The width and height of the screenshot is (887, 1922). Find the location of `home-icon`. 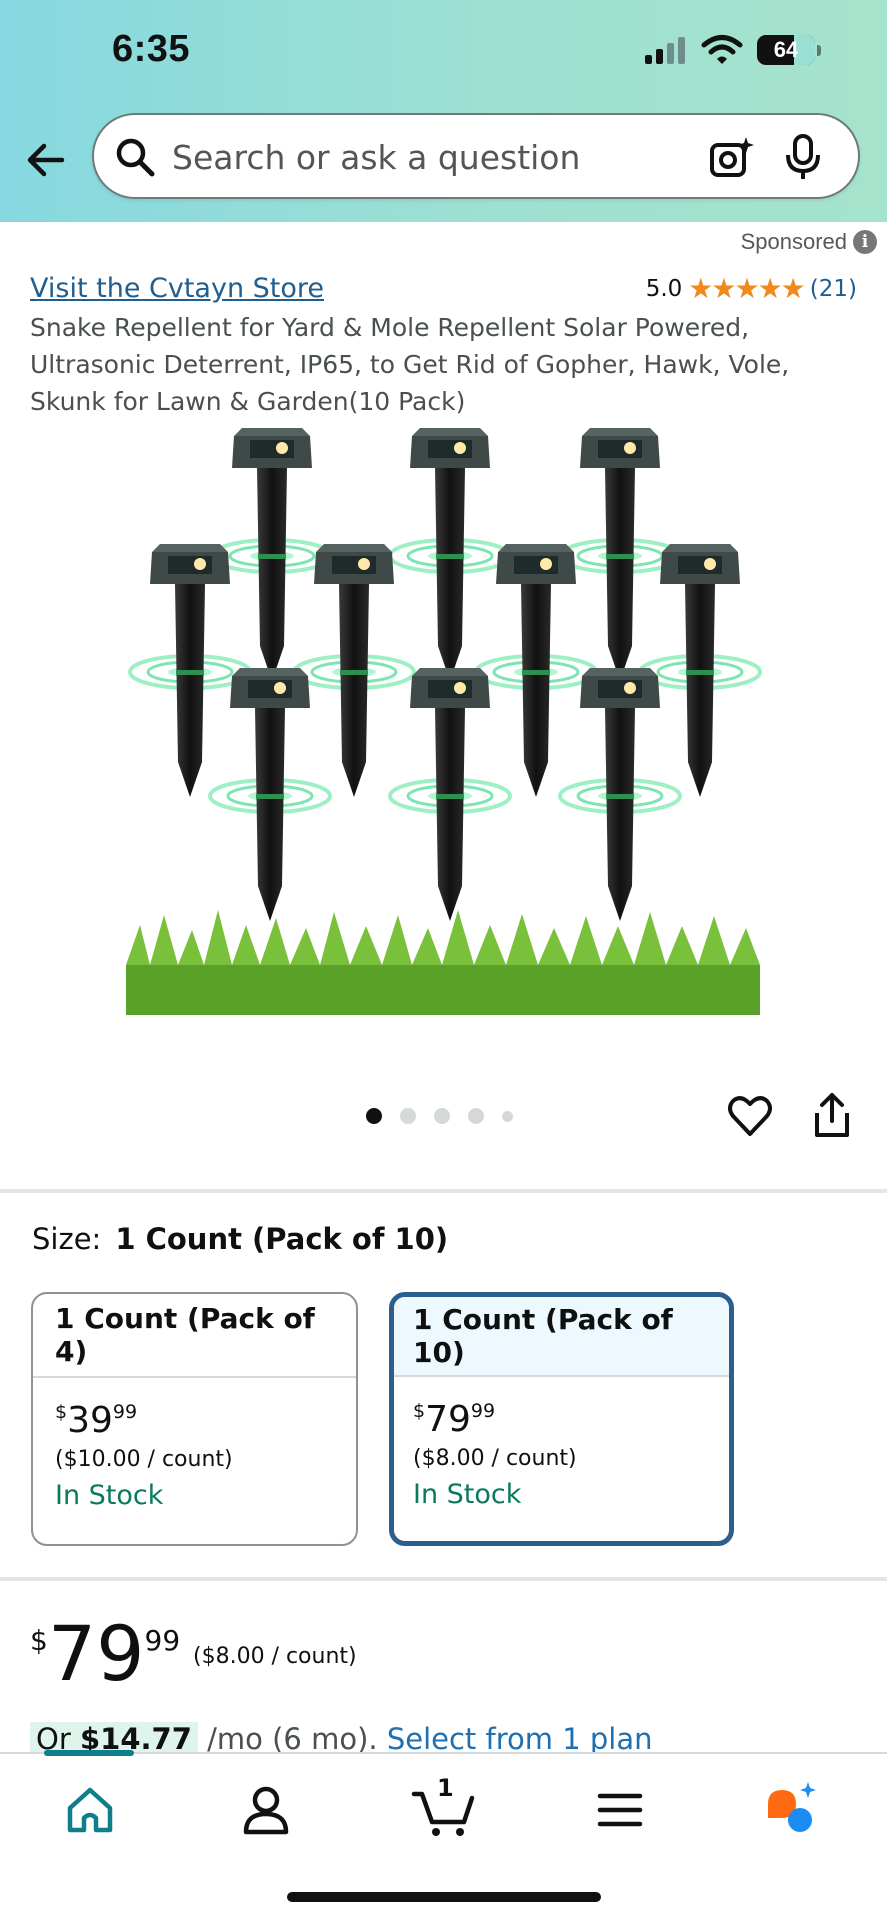

home-icon is located at coordinates (90, 1810).